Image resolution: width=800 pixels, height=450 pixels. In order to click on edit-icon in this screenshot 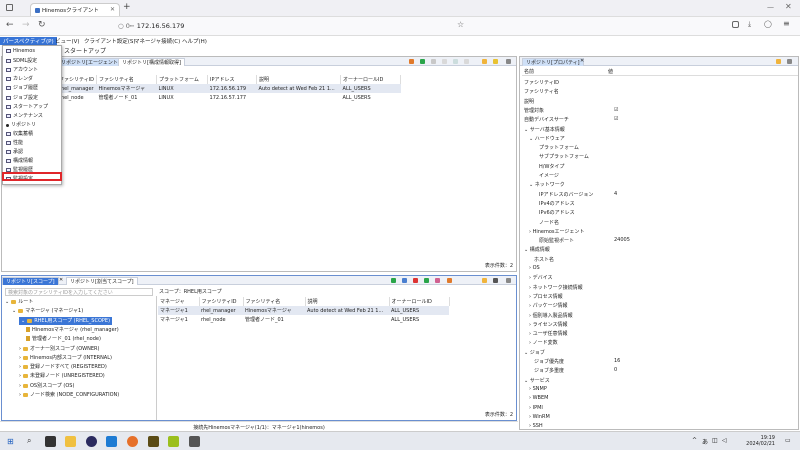, I will do `click(433, 61)`.